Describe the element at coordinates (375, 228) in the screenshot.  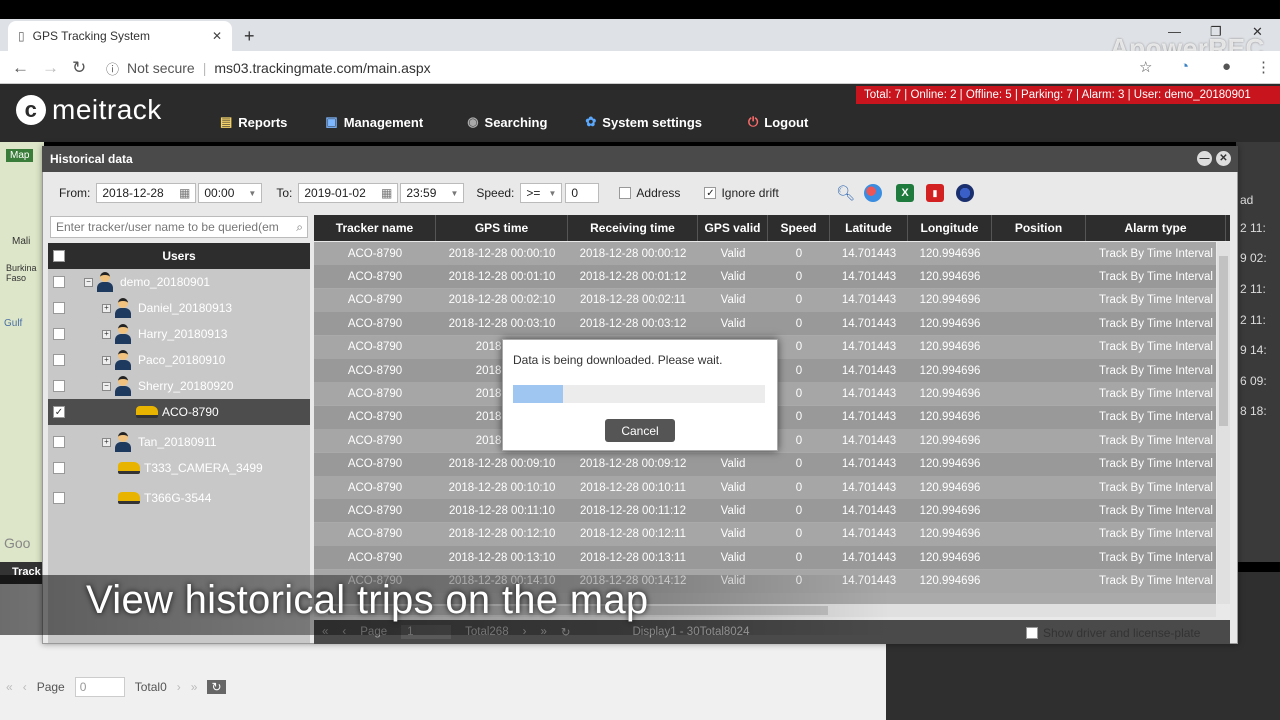
I see `column-header: Tracker name` at that location.